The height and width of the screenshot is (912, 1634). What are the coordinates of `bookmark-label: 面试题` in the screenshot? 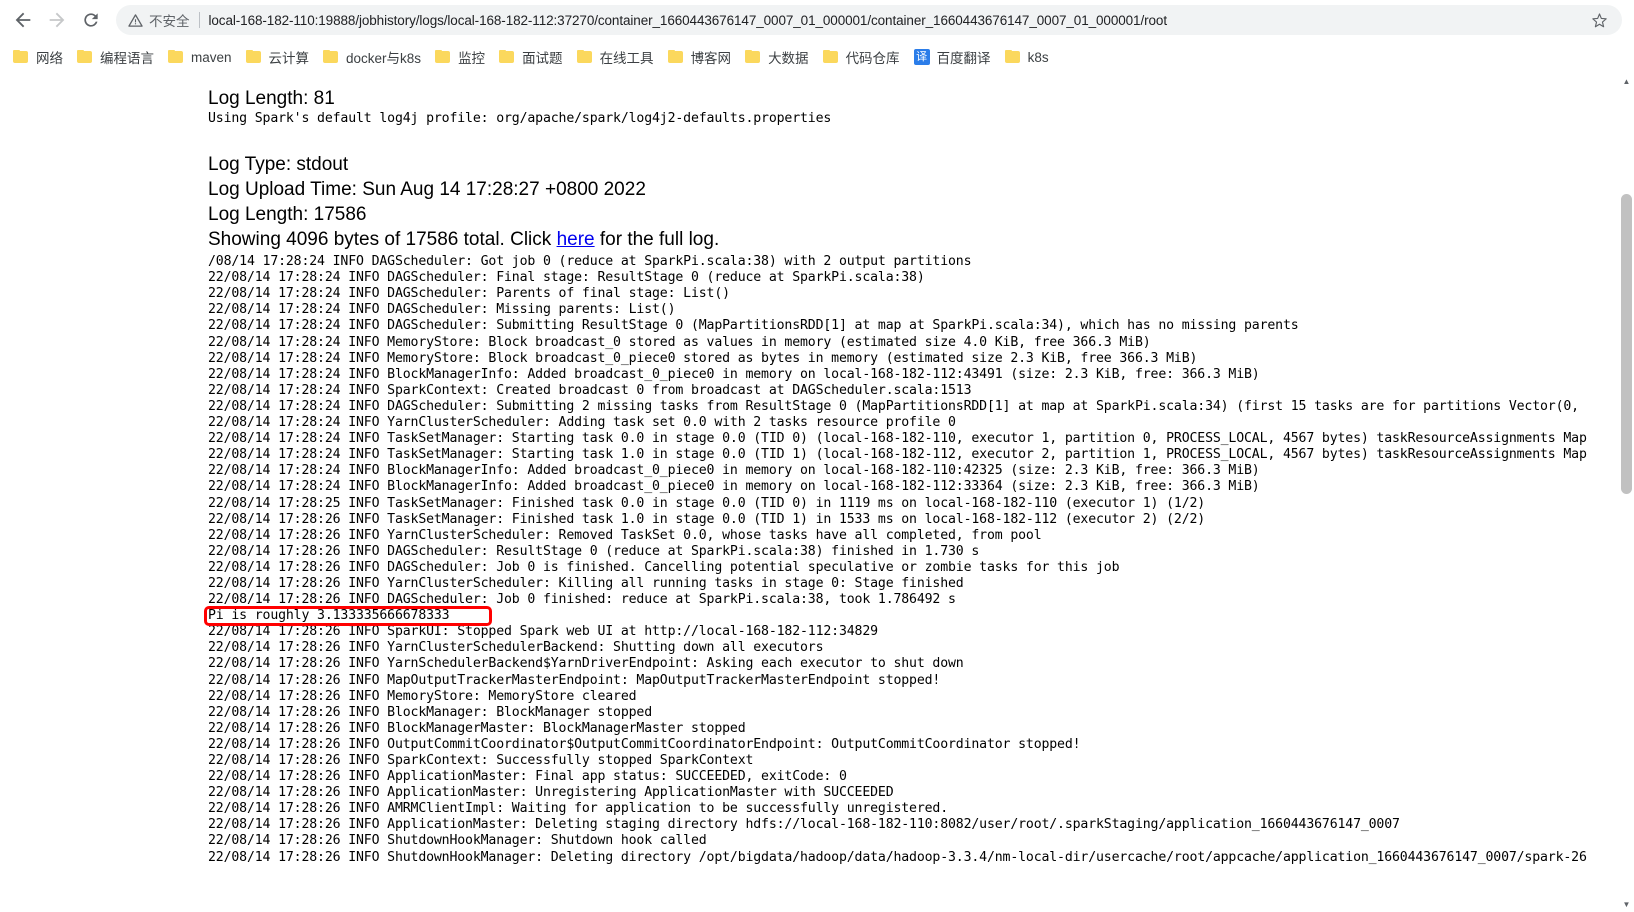 It's located at (542, 58).